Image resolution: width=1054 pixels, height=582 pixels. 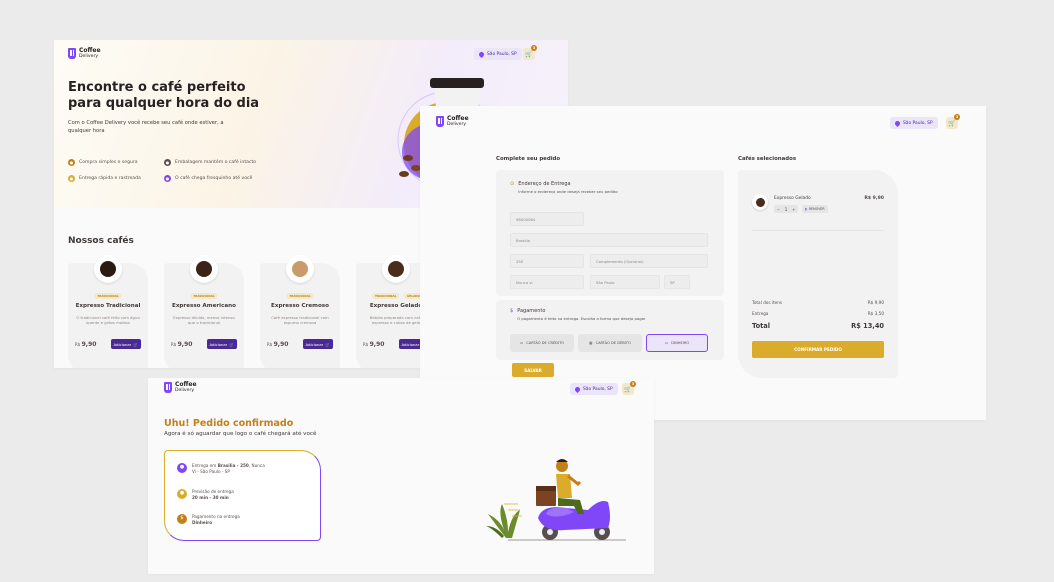 I want to click on complete-order-title: Complete seu pedido, so click(x=528, y=159).